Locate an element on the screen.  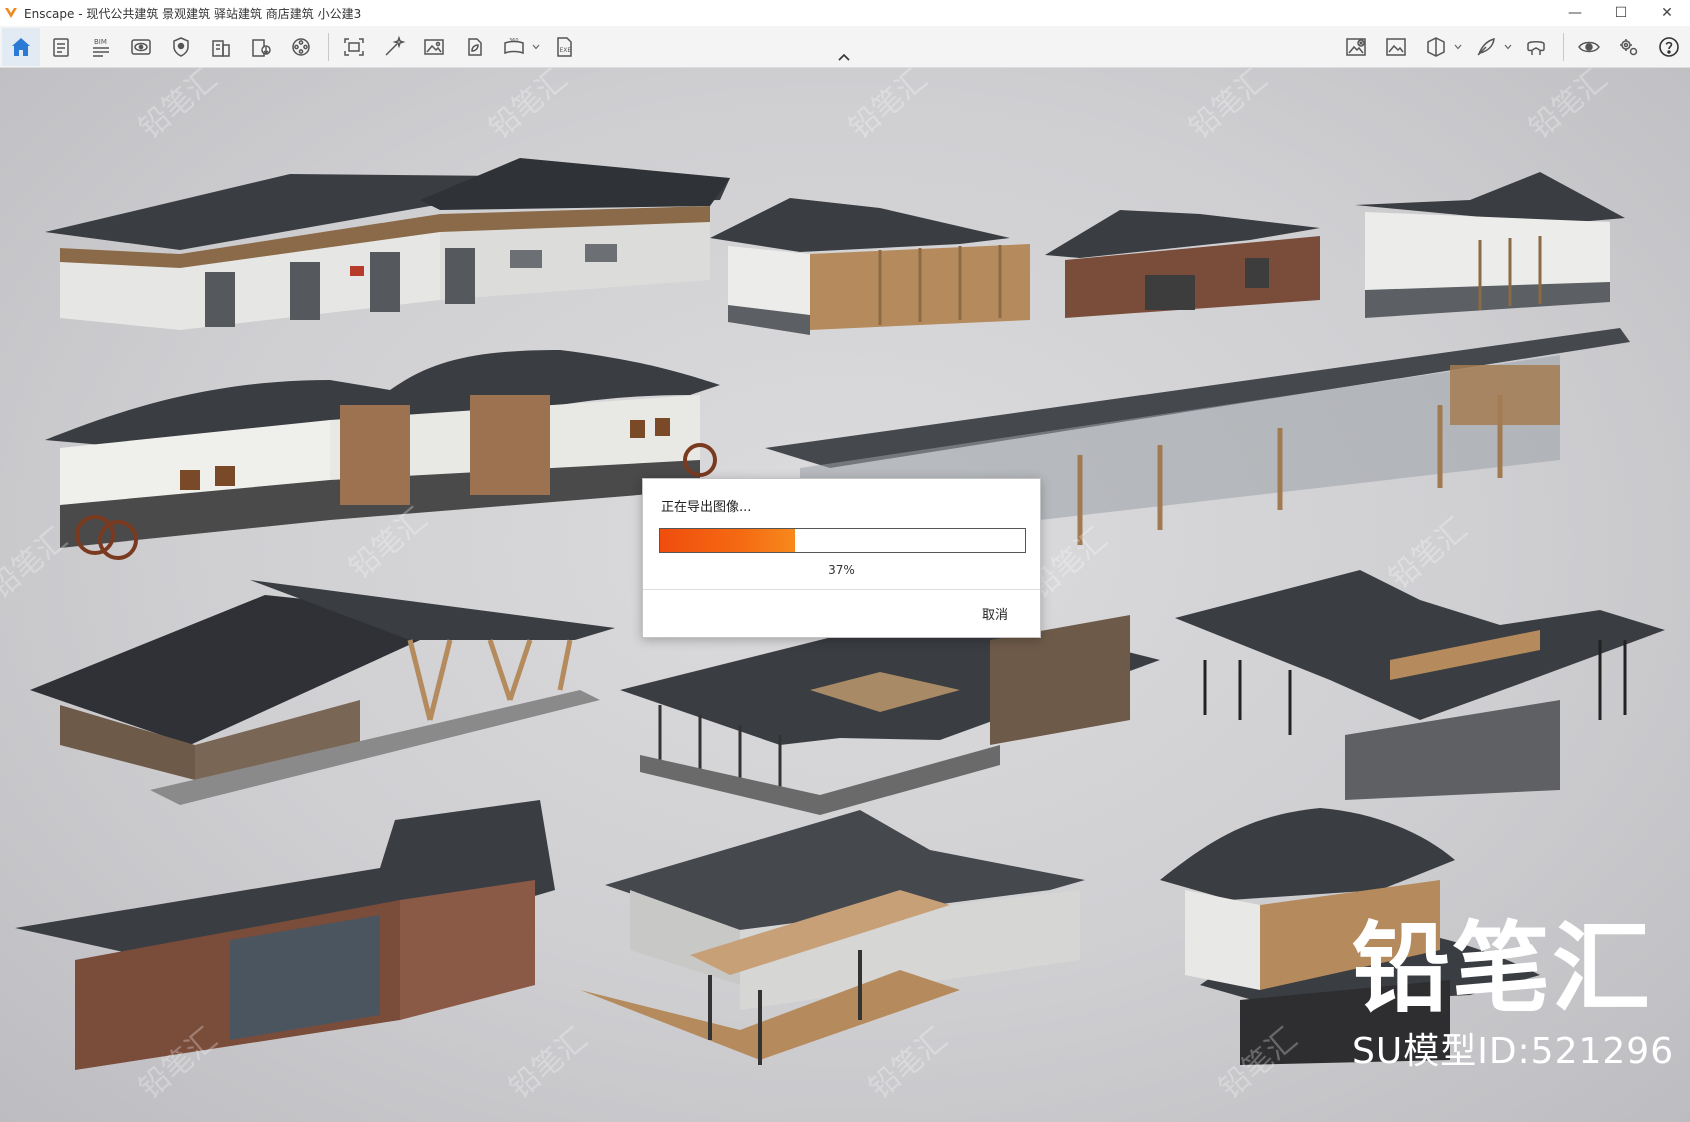
eye-settings-icon is located at coordinates (1589, 46).